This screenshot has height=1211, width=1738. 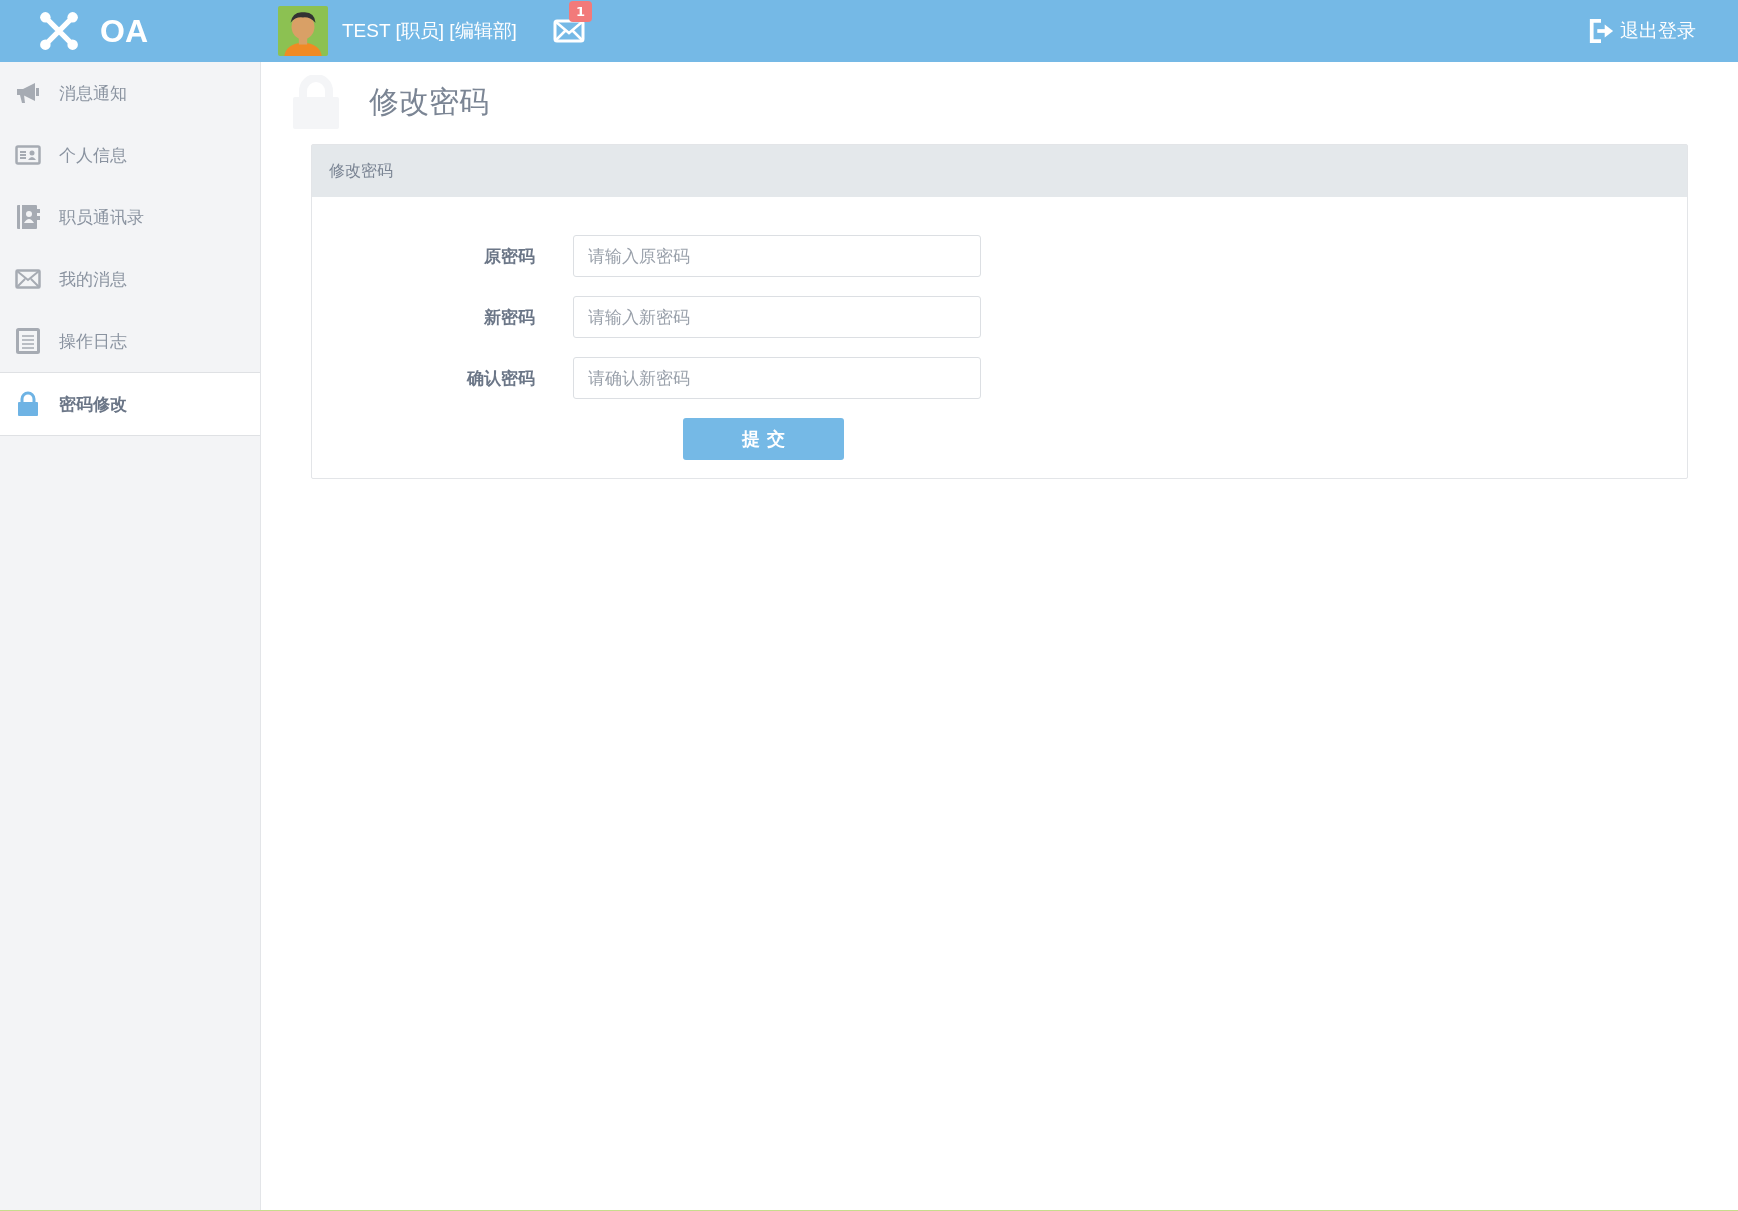 What do you see at coordinates (999, 171) in the screenshot?
I see `panel-header: 修改密码` at bounding box center [999, 171].